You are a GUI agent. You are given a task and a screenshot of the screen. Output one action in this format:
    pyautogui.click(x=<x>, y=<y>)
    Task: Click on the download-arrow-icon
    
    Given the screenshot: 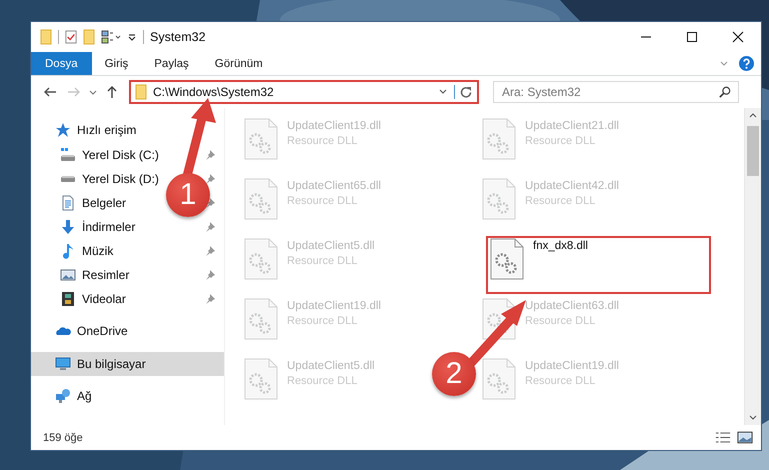 What is the action you would take?
    pyautogui.click(x=68, y=227)
    